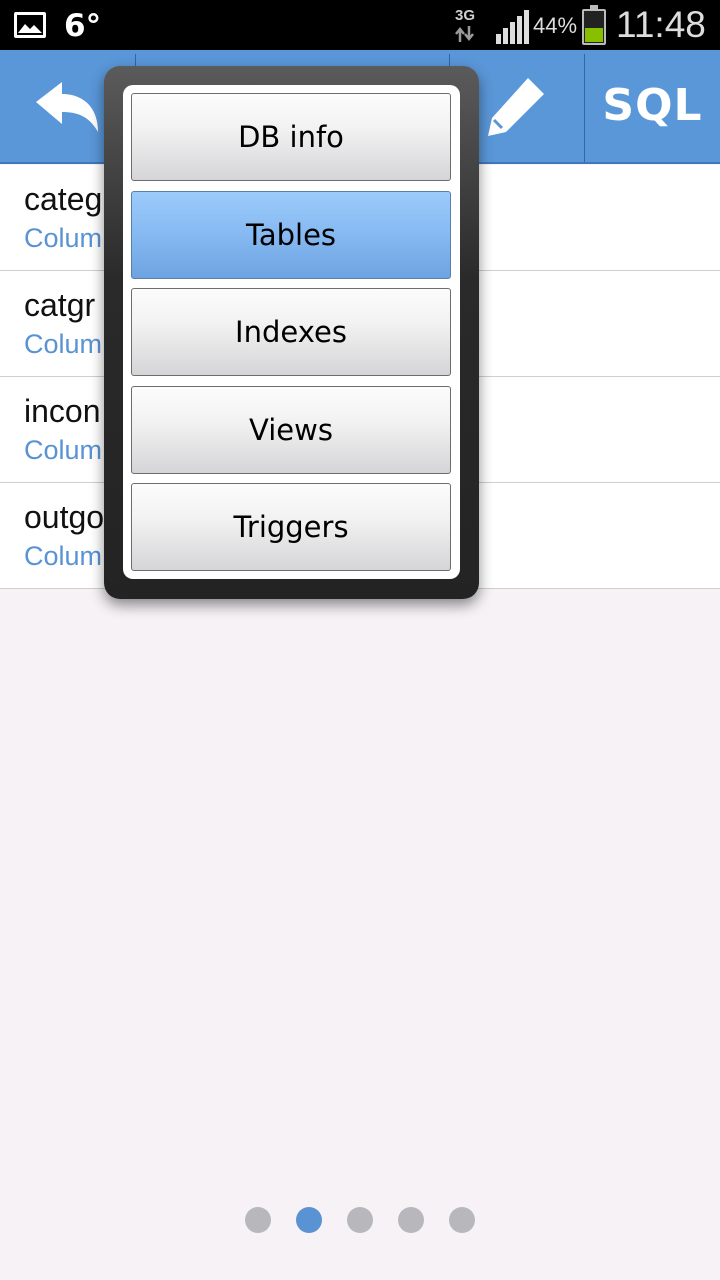 The image size is (720, 1280). Describe the element at coordinates (516, 107) in the screenshot. I see `pencil-icon` at that location.